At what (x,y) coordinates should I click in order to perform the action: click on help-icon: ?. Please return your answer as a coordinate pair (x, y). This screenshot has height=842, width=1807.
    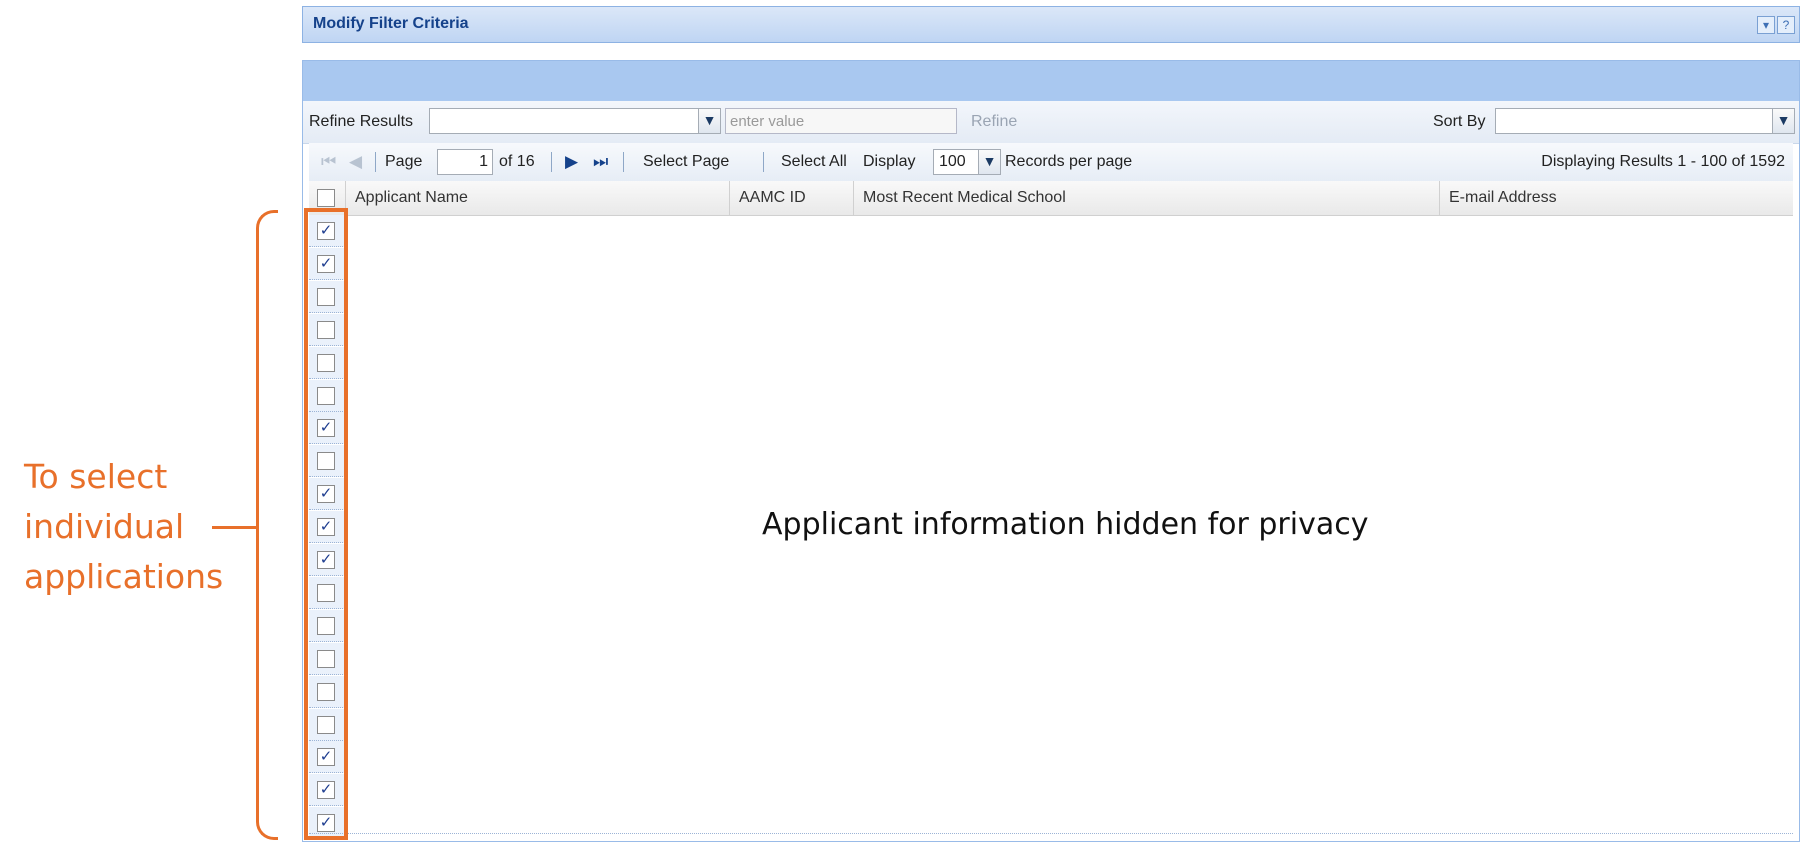
    Looking at the image, I should click on (1786, 25).